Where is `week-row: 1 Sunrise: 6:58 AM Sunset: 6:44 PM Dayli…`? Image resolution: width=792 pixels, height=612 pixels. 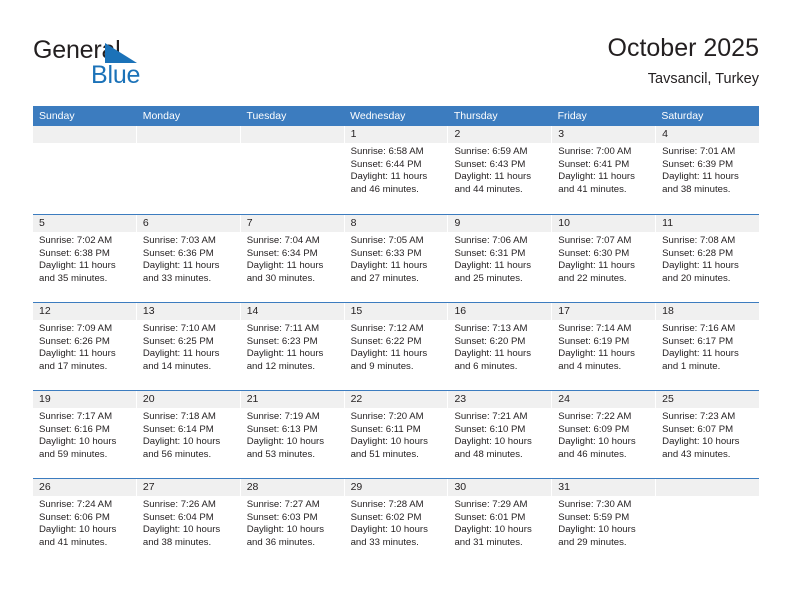 week-row: 1 Sunrise: 6:58 AM Sunset: 6:44 PM Dayli… is located at coordinates (396, 170).